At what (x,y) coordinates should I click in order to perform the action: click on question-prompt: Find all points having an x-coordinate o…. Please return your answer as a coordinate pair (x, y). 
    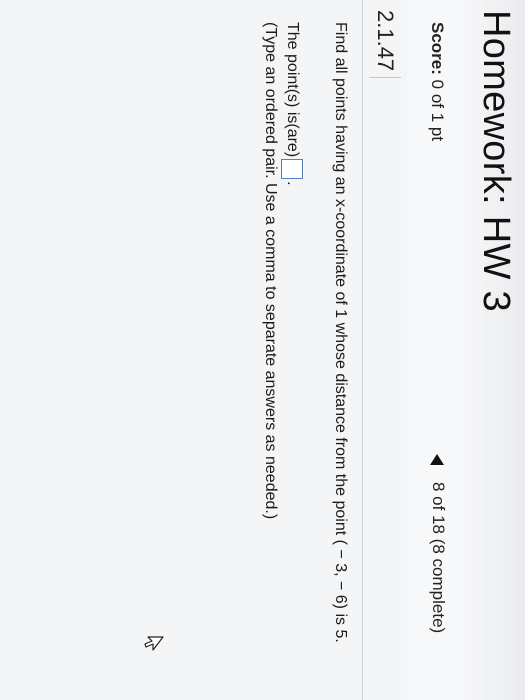
    Looking at the image, I should click on (340, 332).